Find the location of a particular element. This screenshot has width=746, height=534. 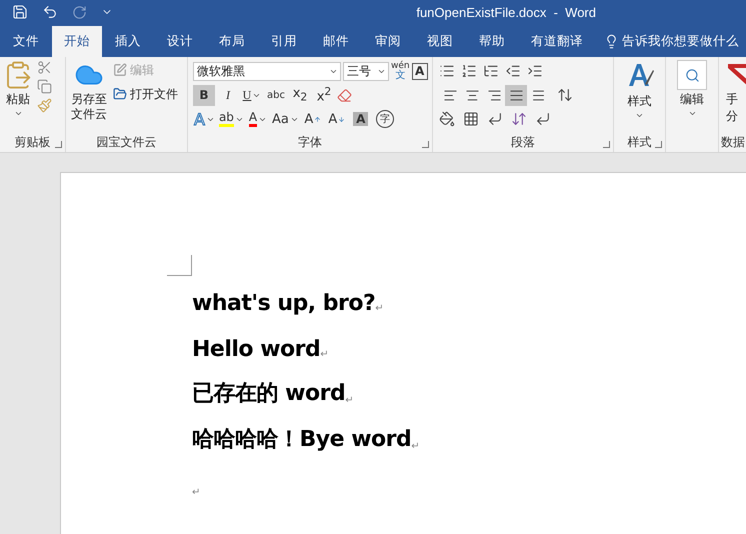

pencil-icon is located at coordinates (120, 70).